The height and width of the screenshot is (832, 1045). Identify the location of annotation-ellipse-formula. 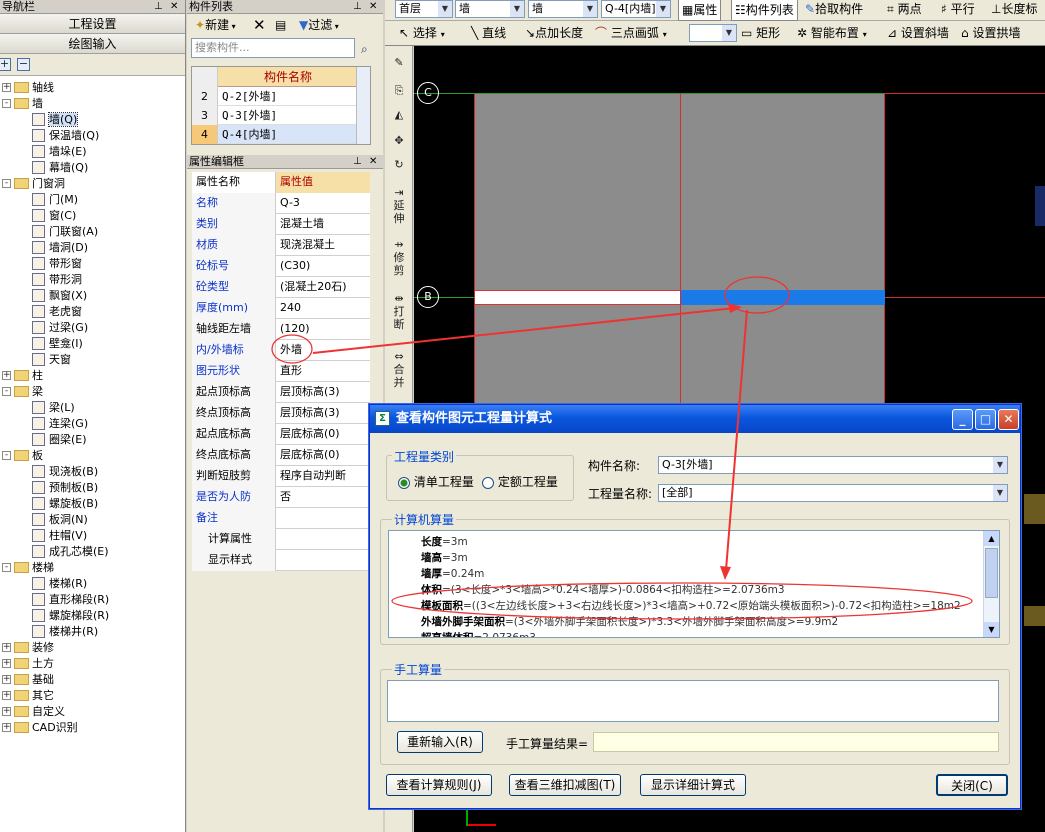
(682, 601).